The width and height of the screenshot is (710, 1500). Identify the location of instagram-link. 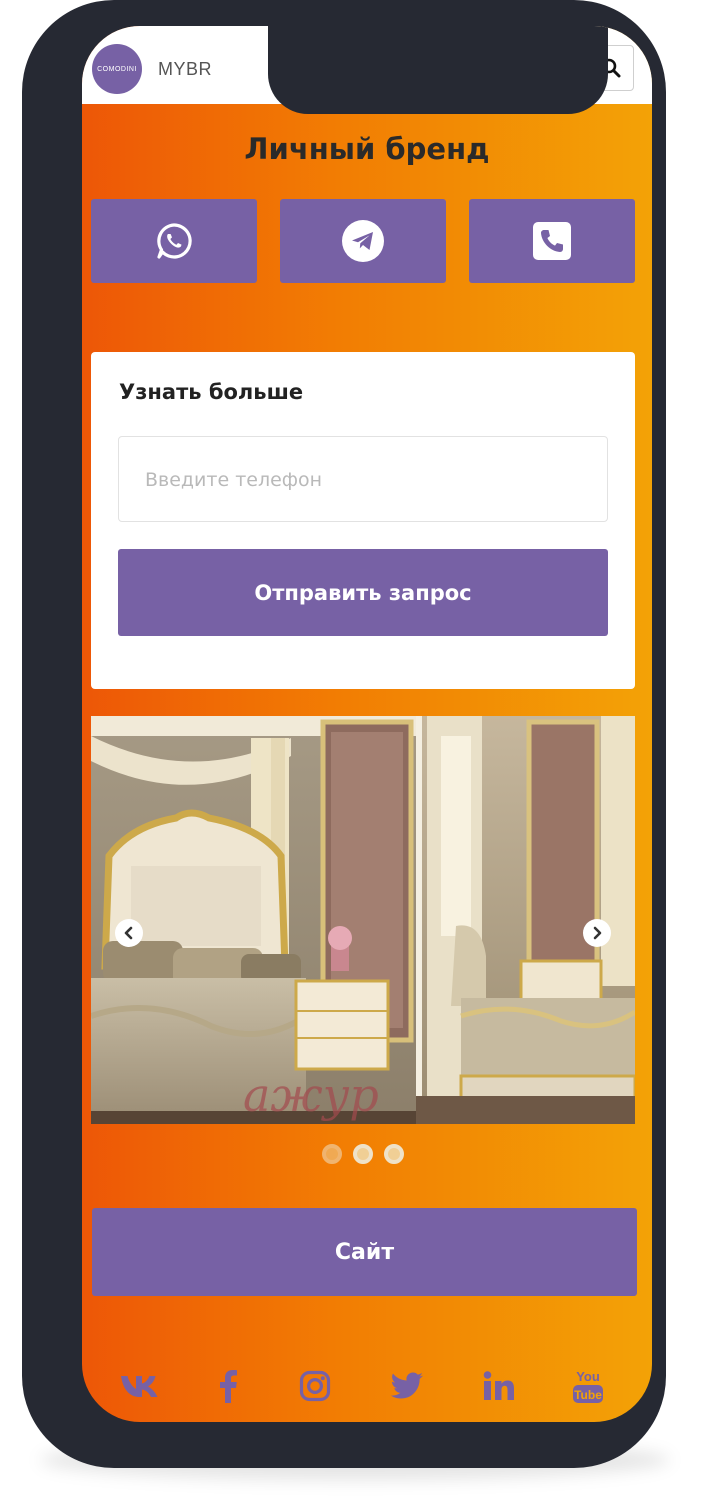
(315, 1386).